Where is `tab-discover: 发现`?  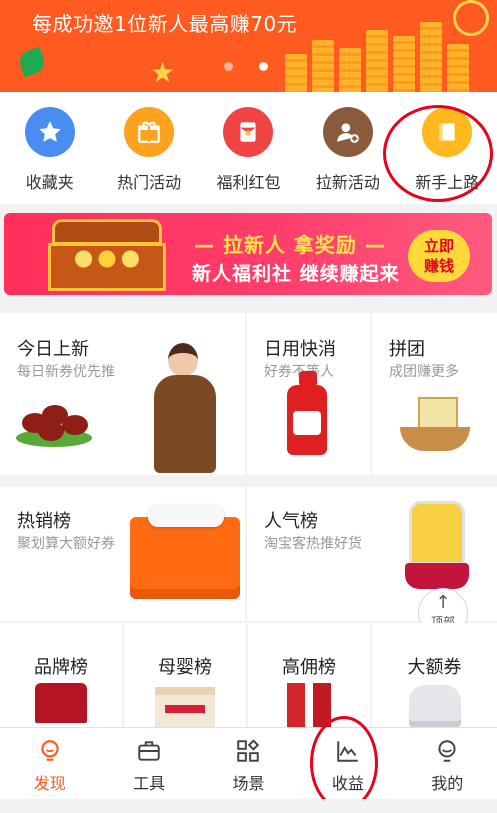
tab-discover: 发现 is located at coordinates (49, 763).